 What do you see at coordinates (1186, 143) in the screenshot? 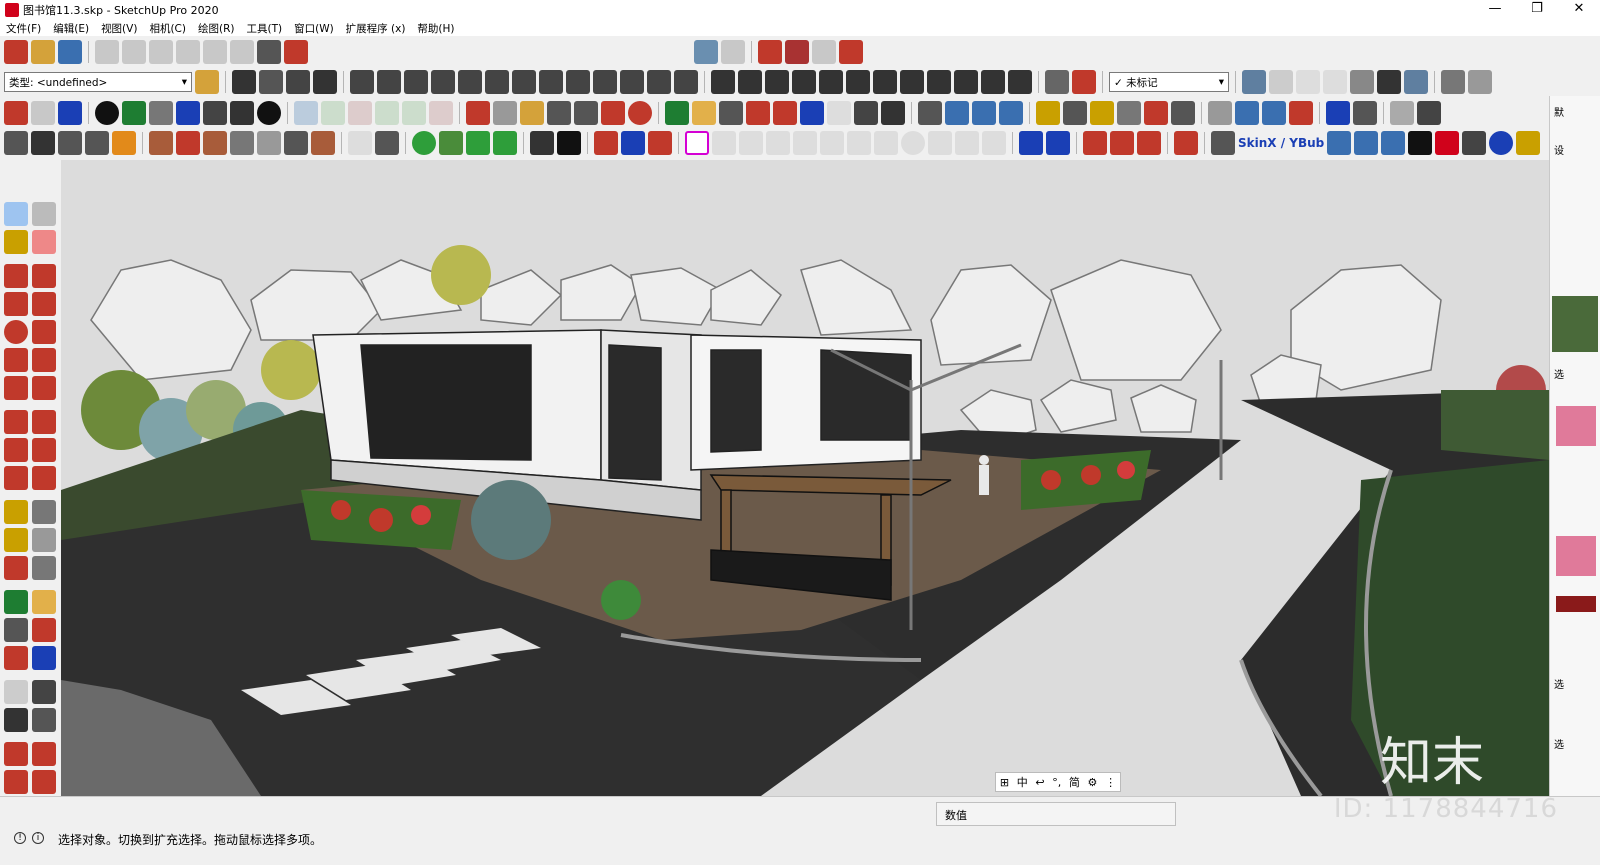
I see `diamond-icon` at bounding box center [1186, 143].